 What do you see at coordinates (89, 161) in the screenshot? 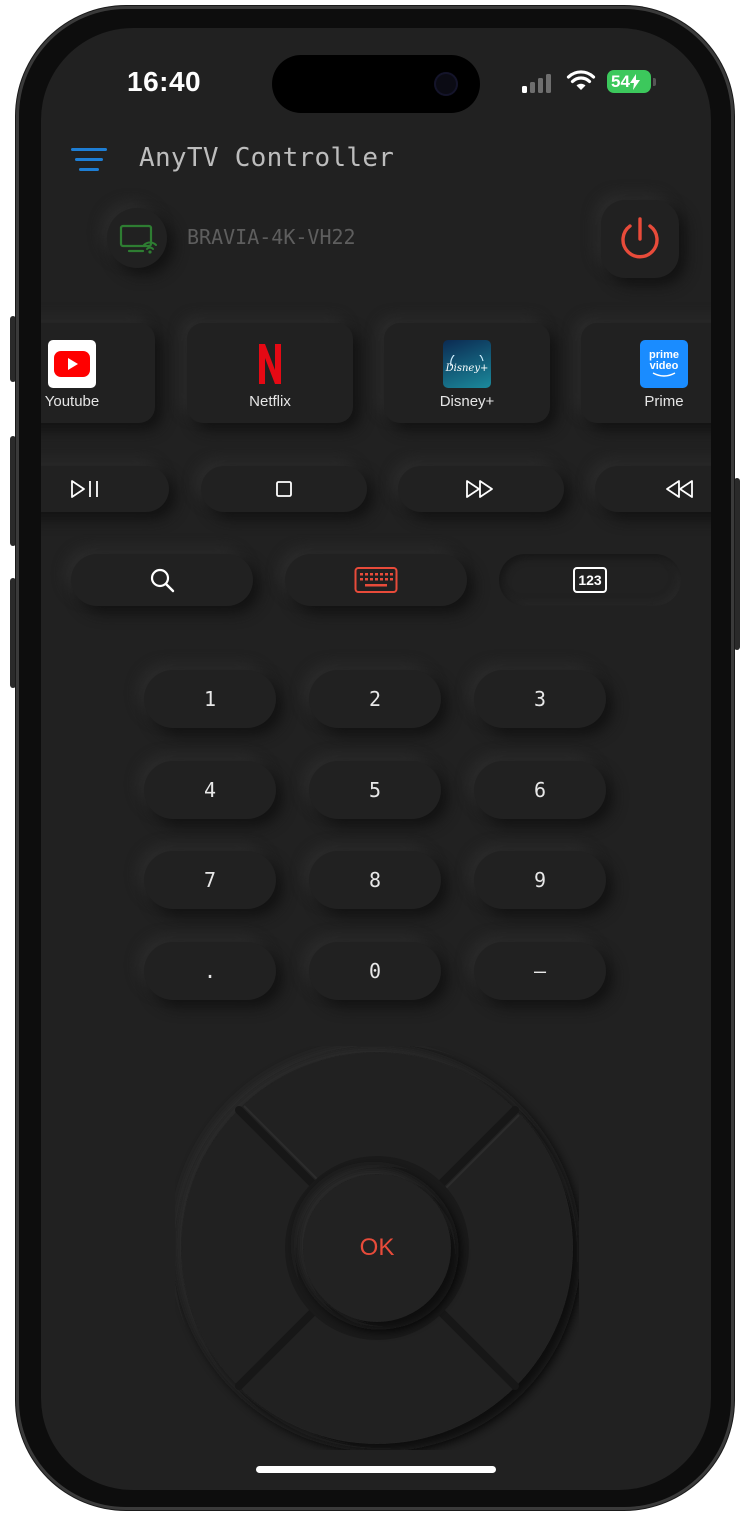
I see `hamburger-menu-icon` at bounding box center [89, 161].